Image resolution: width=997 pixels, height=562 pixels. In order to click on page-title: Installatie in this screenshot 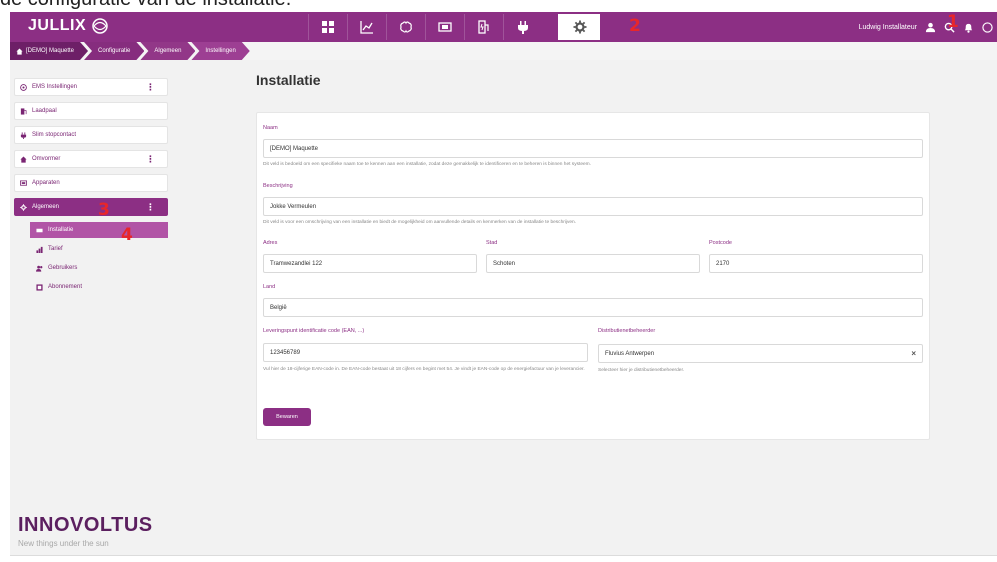, I will do `click(288, 80)`.